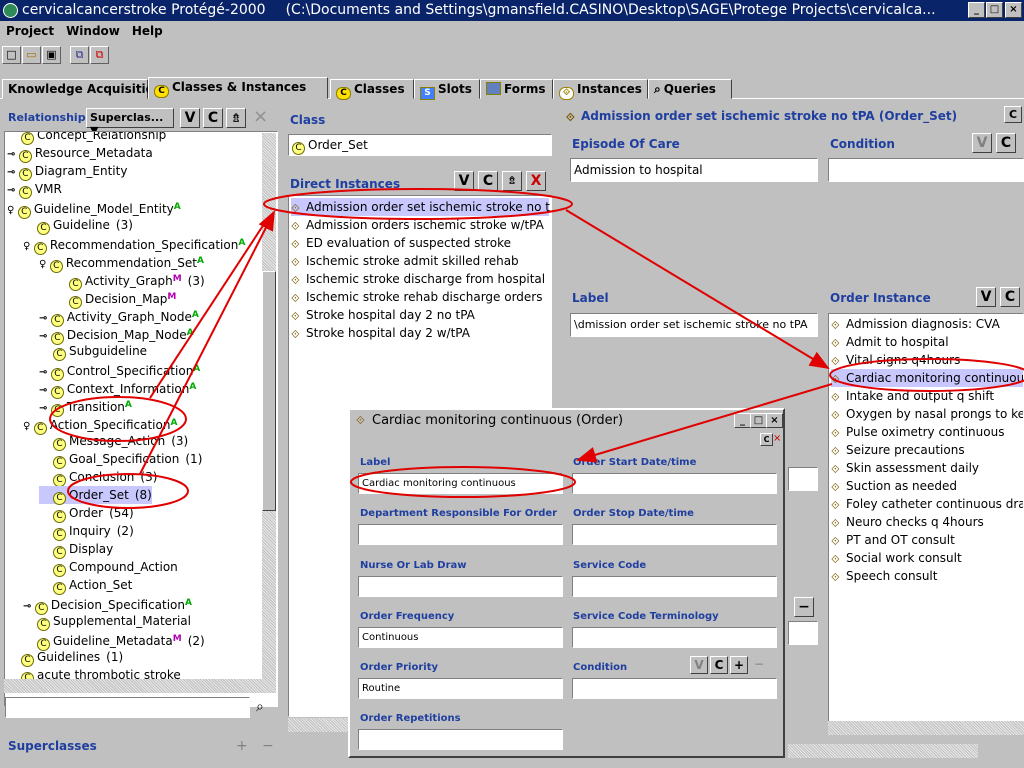 The image size is (1024, 768). What do you see at coordinates (100, 424) in the screenshot?
I see `tree-node: ♀ C Action_SpecificationA` at bounding box center [100, 424].